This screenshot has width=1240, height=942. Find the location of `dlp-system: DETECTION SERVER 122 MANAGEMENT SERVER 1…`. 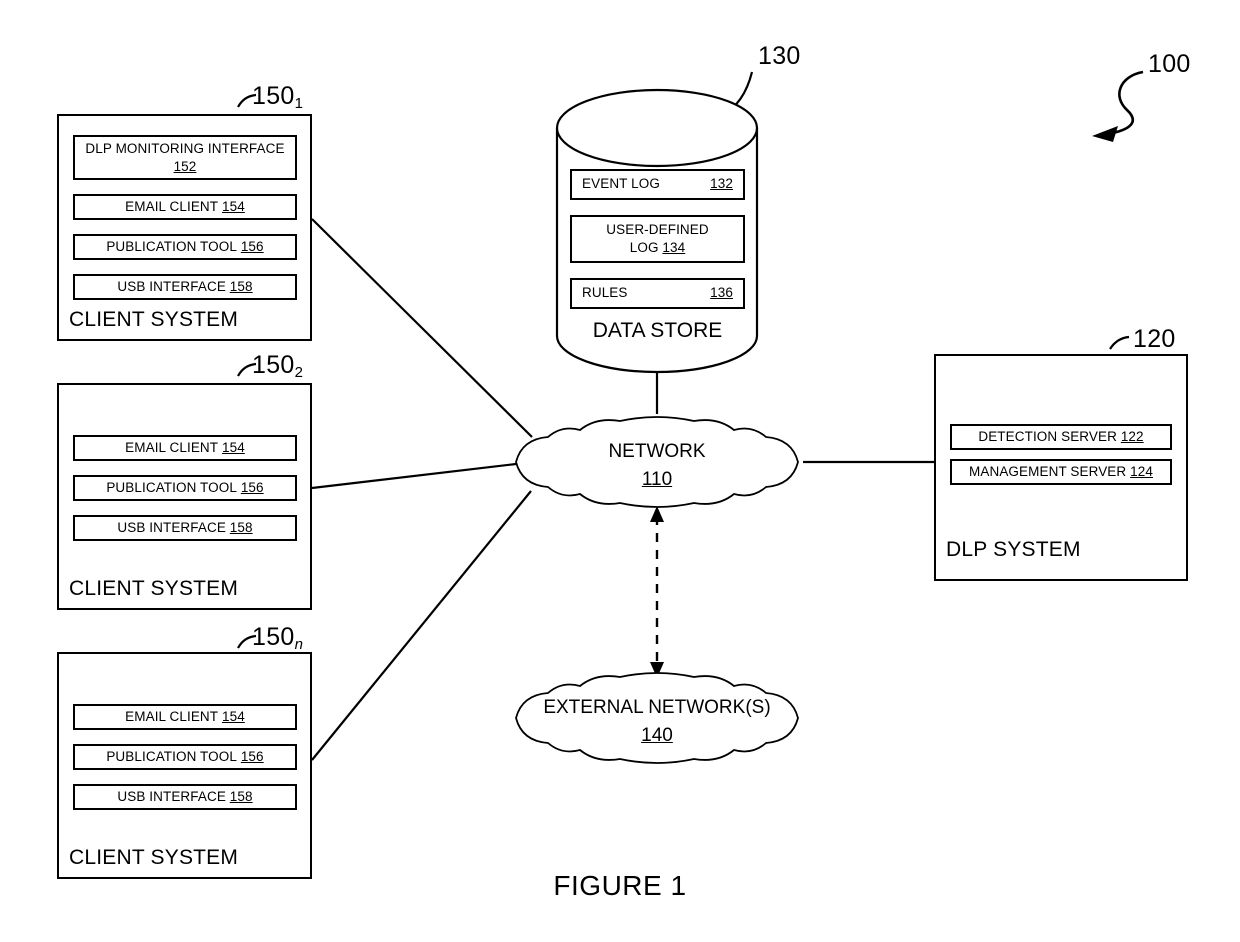

dlp-system: DETECTION SERVER 122 MANAGEMENT SERVER 1… is located at coordinates (1061, 467).